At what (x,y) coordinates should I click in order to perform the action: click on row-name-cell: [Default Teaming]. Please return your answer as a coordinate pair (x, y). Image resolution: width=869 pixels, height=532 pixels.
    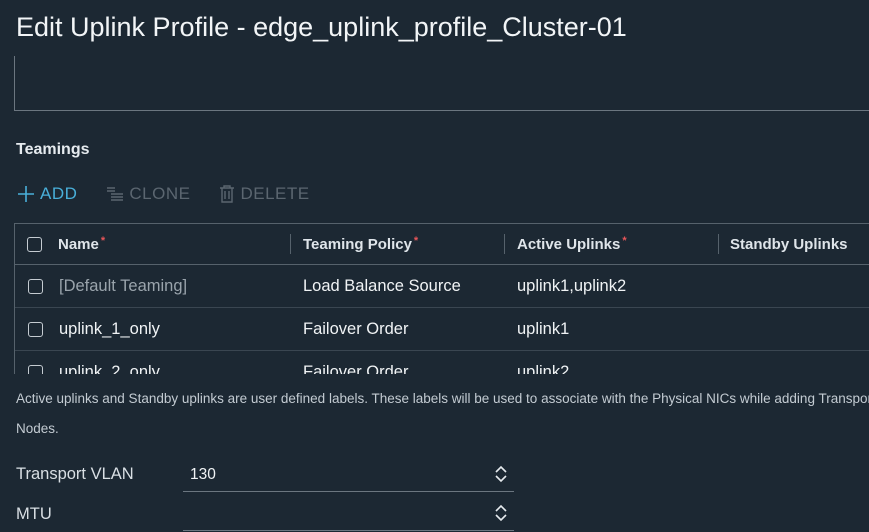
    Looking at the image, I should click on (152, 286).